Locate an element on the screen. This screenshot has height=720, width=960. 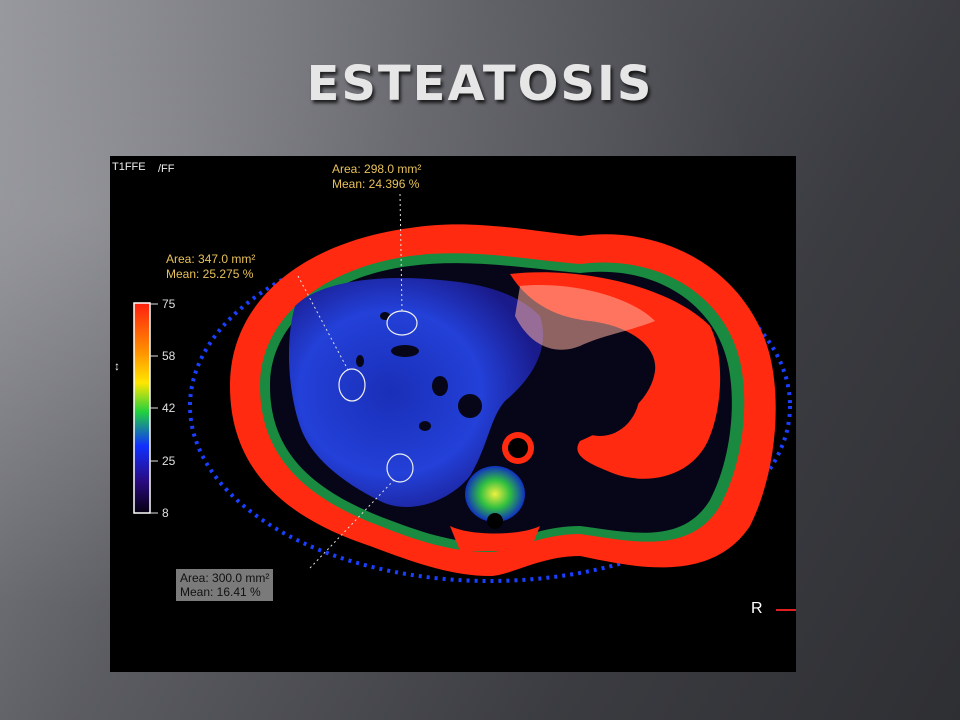
colorbar-tick-42: 42 is located at coordinates (169, 408).